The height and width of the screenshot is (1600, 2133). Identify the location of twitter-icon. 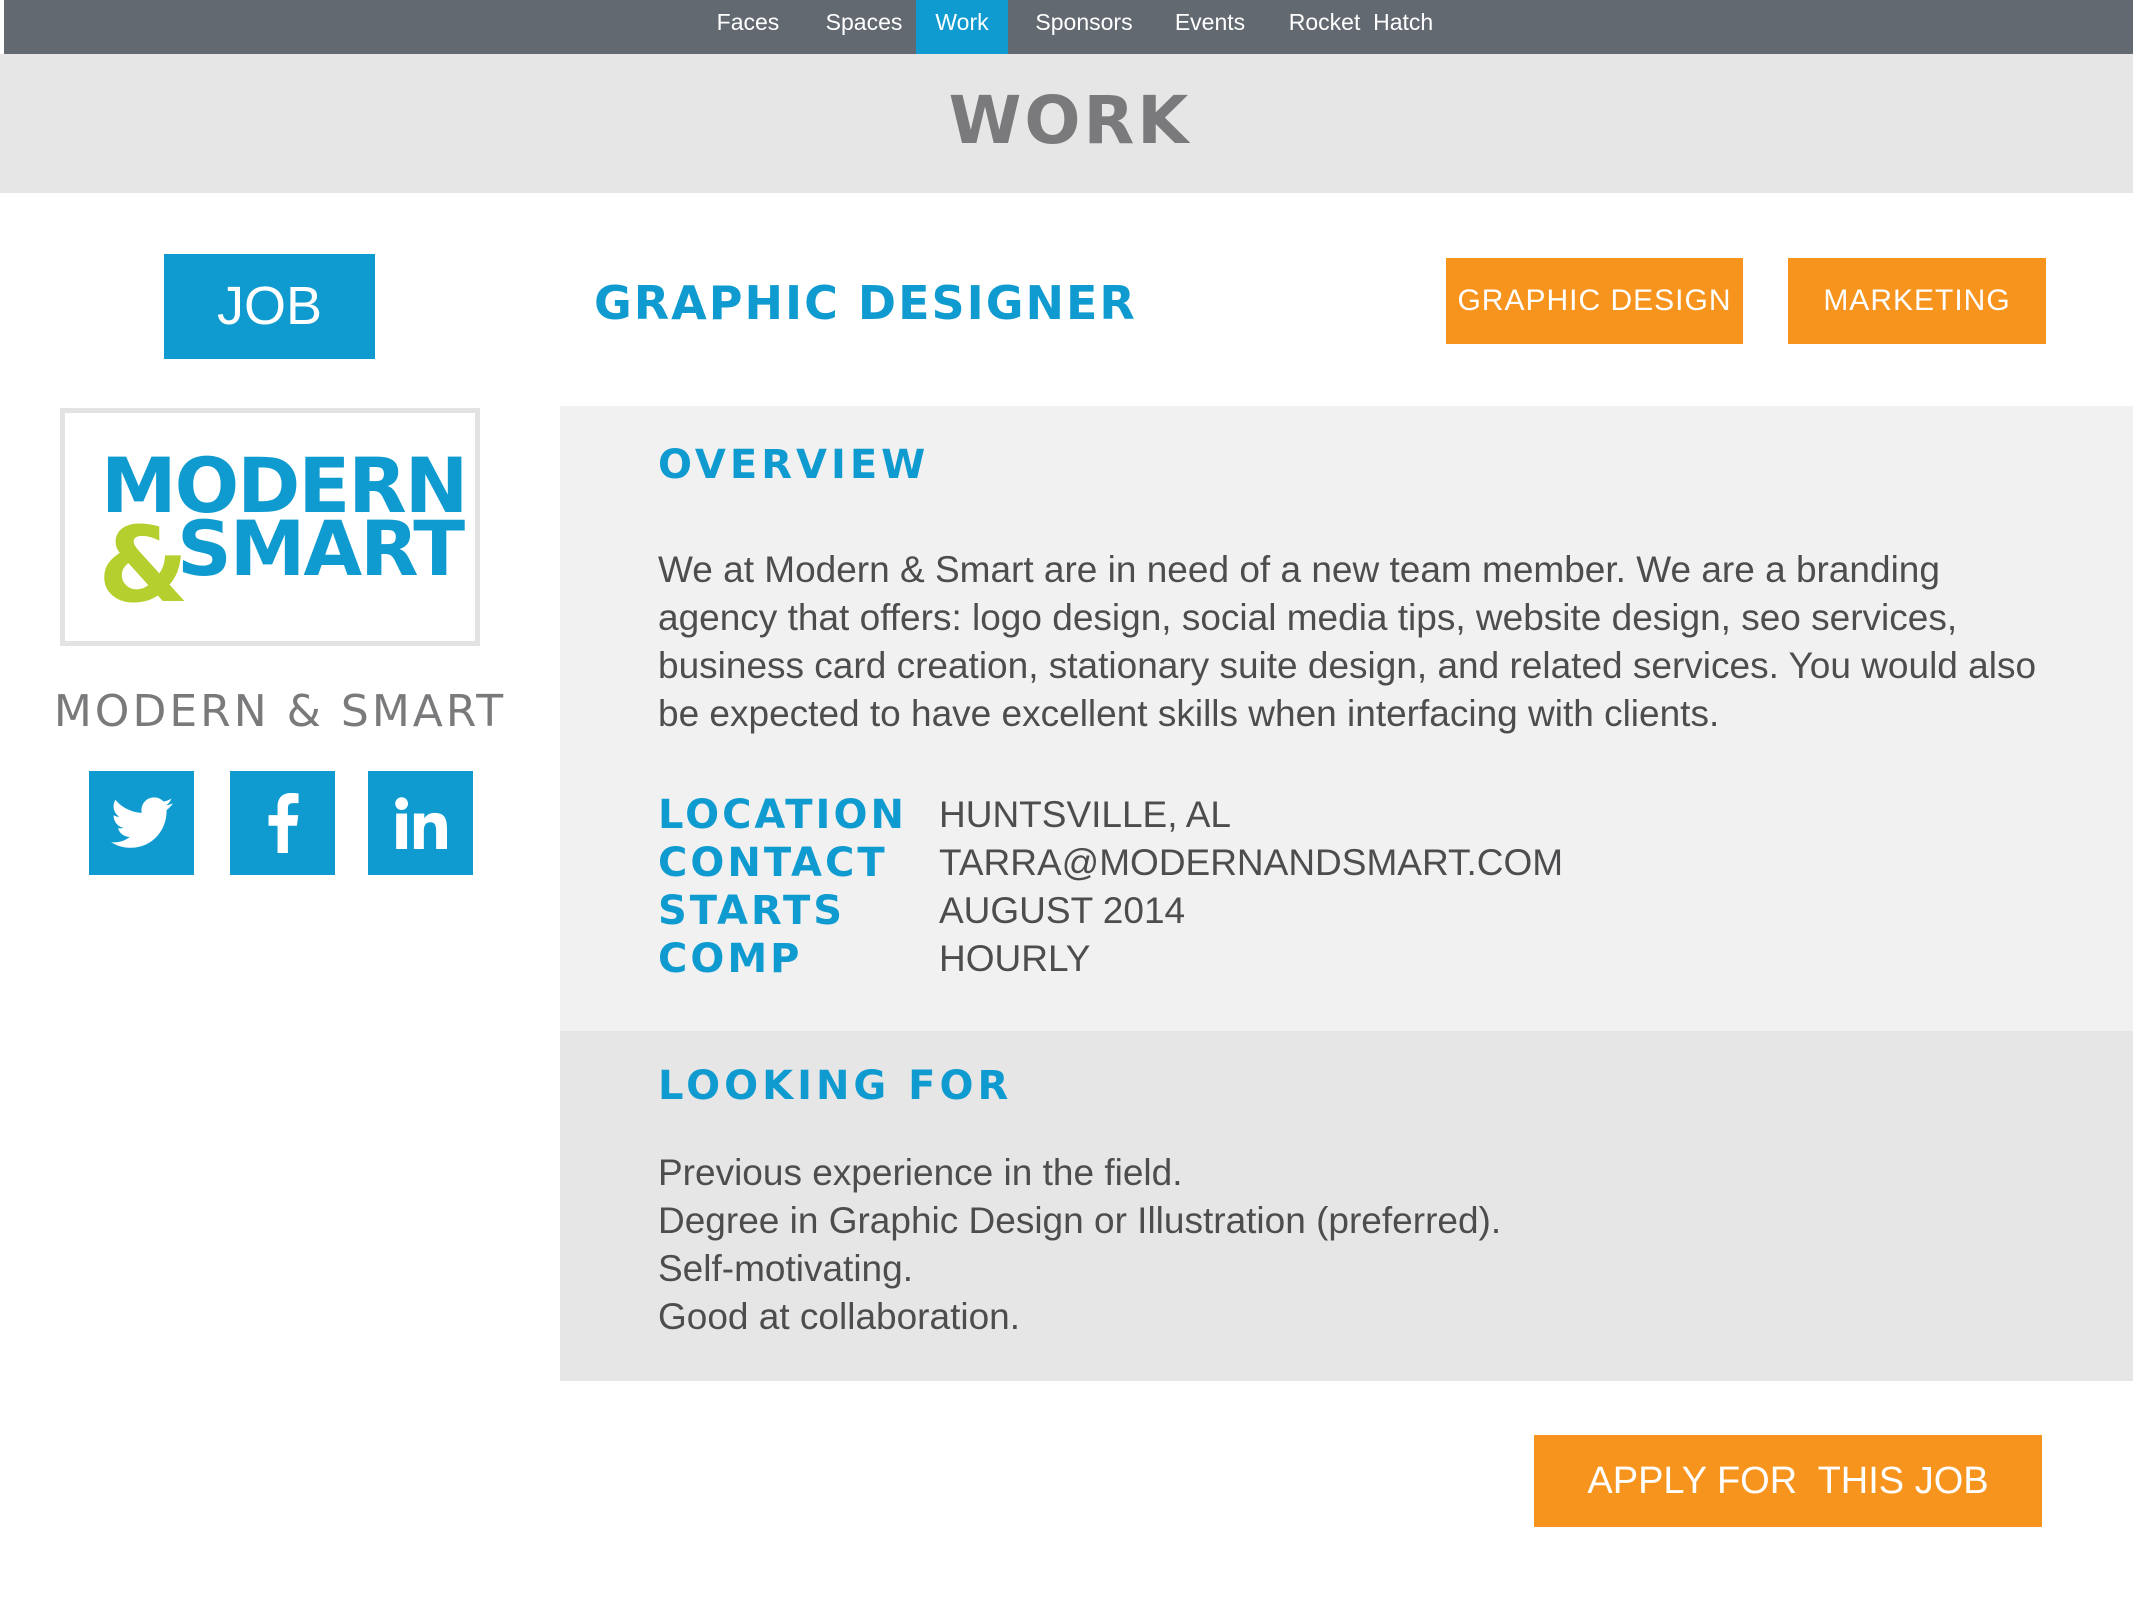
(141, 822).